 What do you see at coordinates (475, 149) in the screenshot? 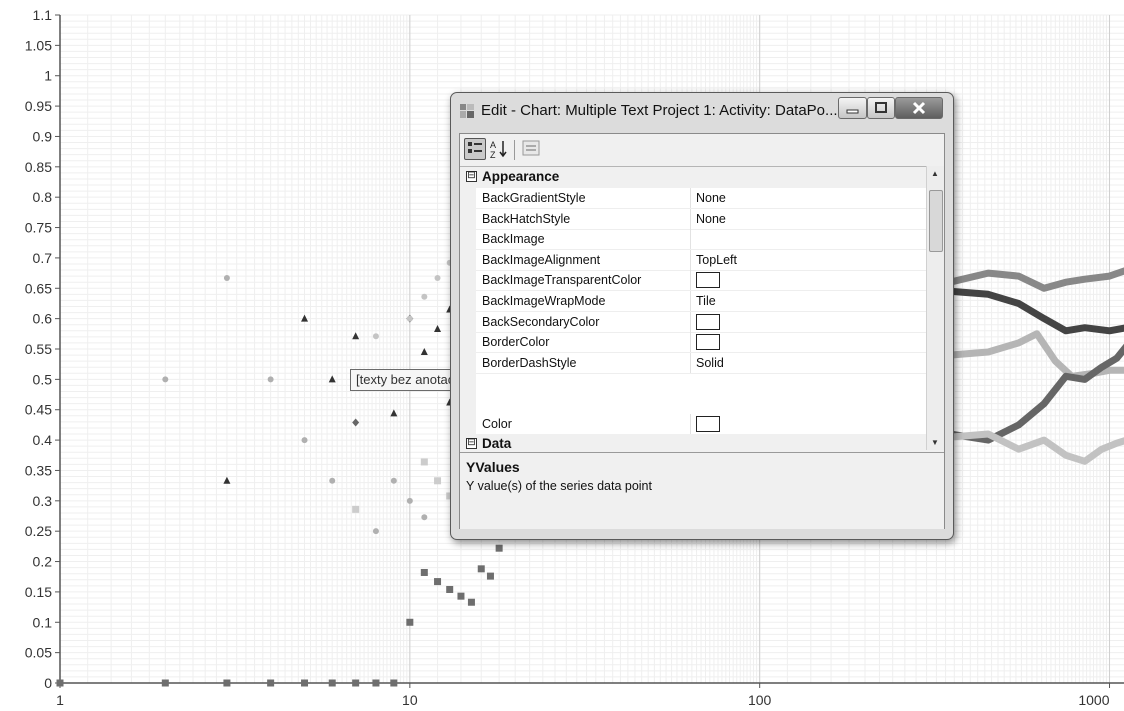
I see `categorized-button` at bounding box center [475, 149].